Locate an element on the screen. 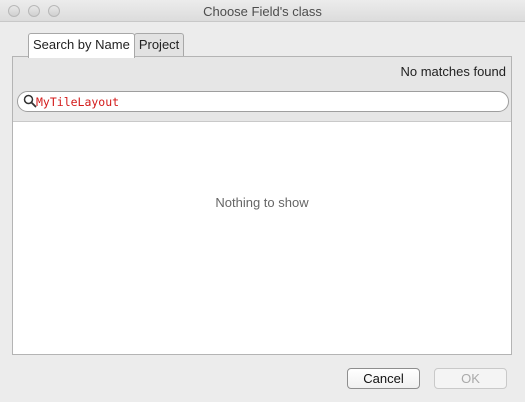  window-title: Choose Field's class is located at coordinates (262, 11).